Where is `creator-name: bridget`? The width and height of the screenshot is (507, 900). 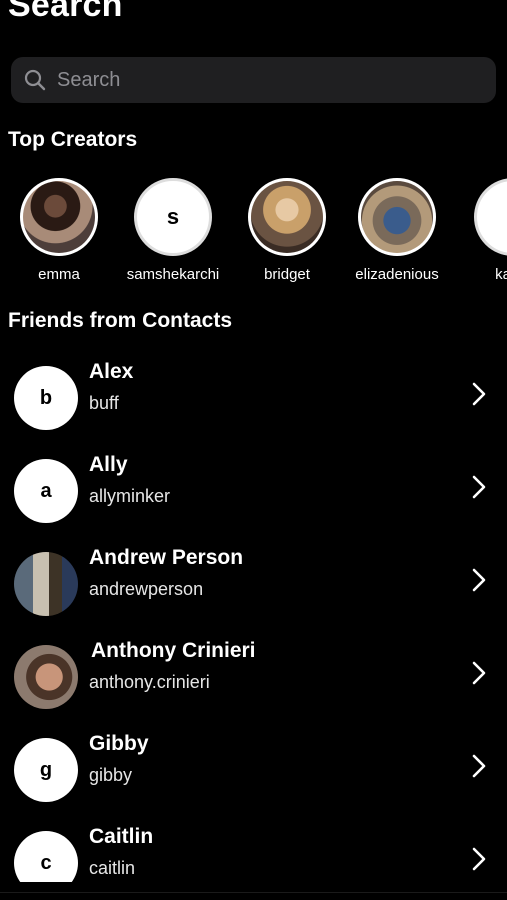 creator-name: bridget is located at coordinates (287, 274).